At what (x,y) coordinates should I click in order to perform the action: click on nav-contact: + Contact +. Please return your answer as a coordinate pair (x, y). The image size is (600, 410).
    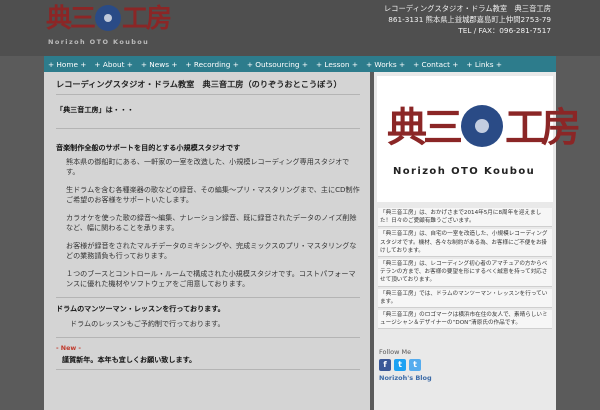
    Looking at the image, I should click on (435, 64).